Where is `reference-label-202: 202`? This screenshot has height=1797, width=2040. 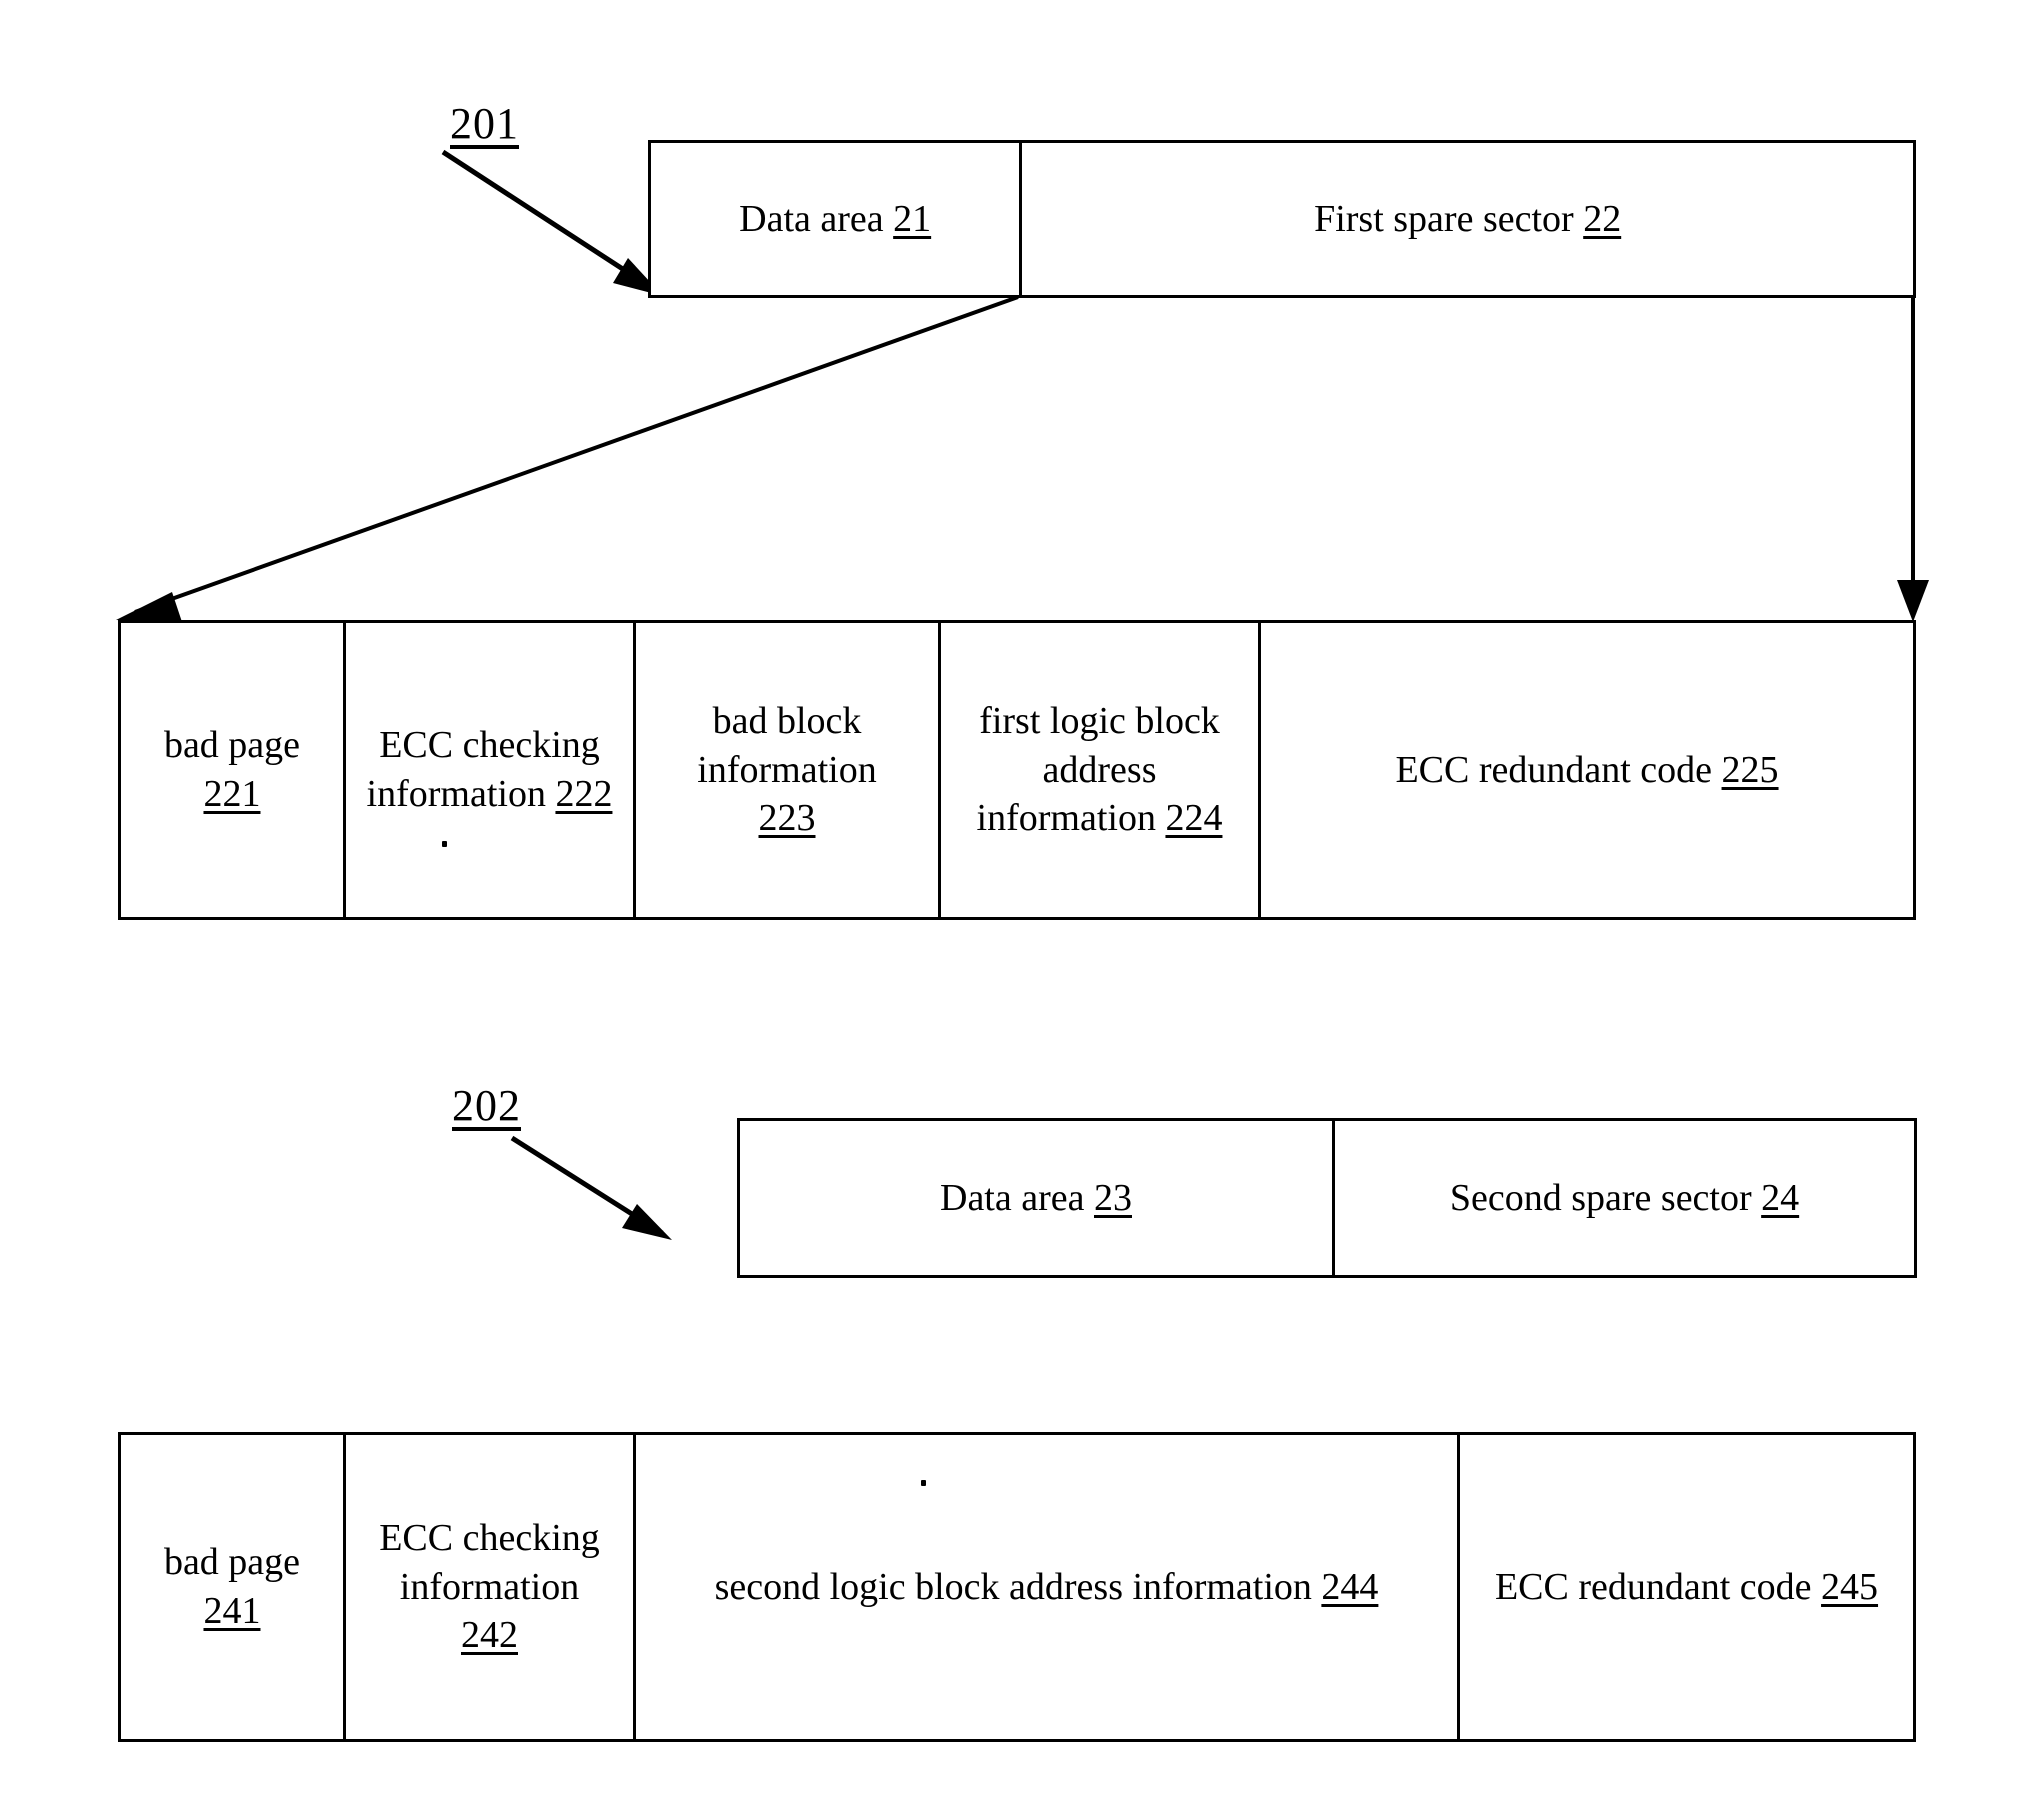
reference-label-202: 202 is located at coordinates (486, 1105).